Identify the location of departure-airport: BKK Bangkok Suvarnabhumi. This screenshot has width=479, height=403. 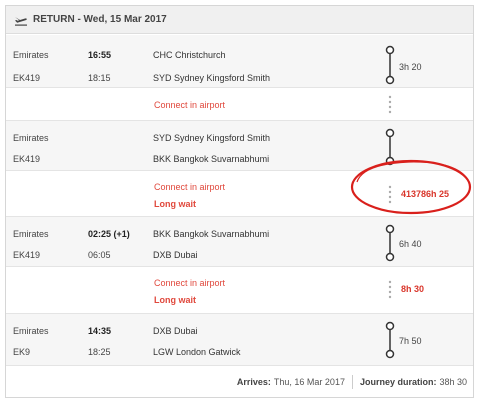
(211, 234).